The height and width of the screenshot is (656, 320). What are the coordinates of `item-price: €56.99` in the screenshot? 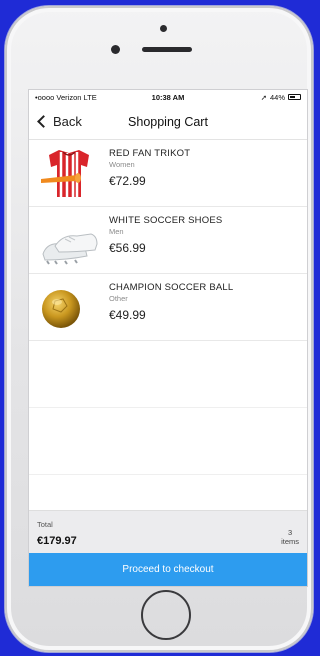 It's located at (127, 248).